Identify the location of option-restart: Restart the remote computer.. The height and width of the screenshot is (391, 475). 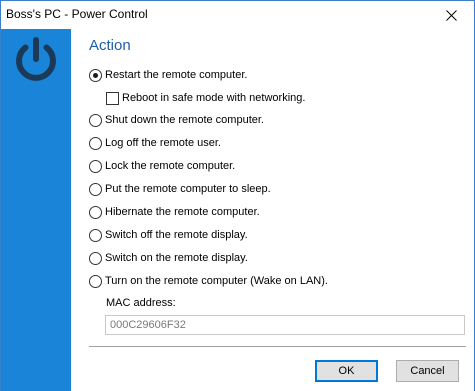
(168, 75).